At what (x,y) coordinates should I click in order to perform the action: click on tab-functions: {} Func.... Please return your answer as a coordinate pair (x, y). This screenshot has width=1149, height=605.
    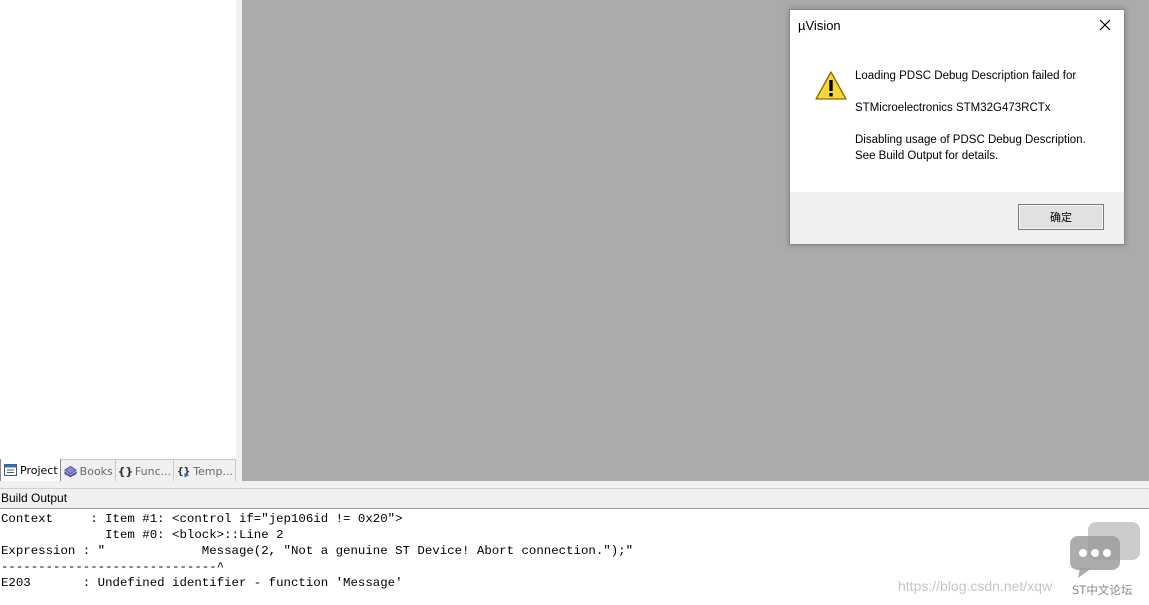
    Looking at the image, I should click on (145, 471).